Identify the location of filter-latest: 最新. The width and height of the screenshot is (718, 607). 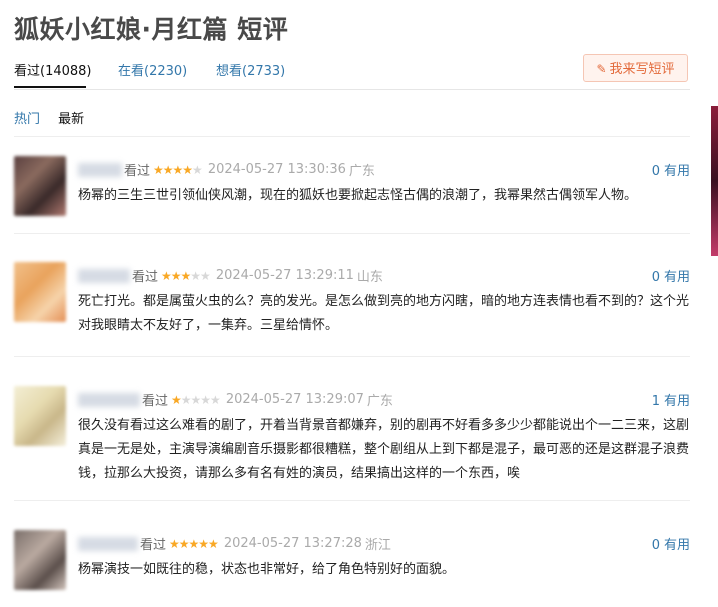
(71, 119).